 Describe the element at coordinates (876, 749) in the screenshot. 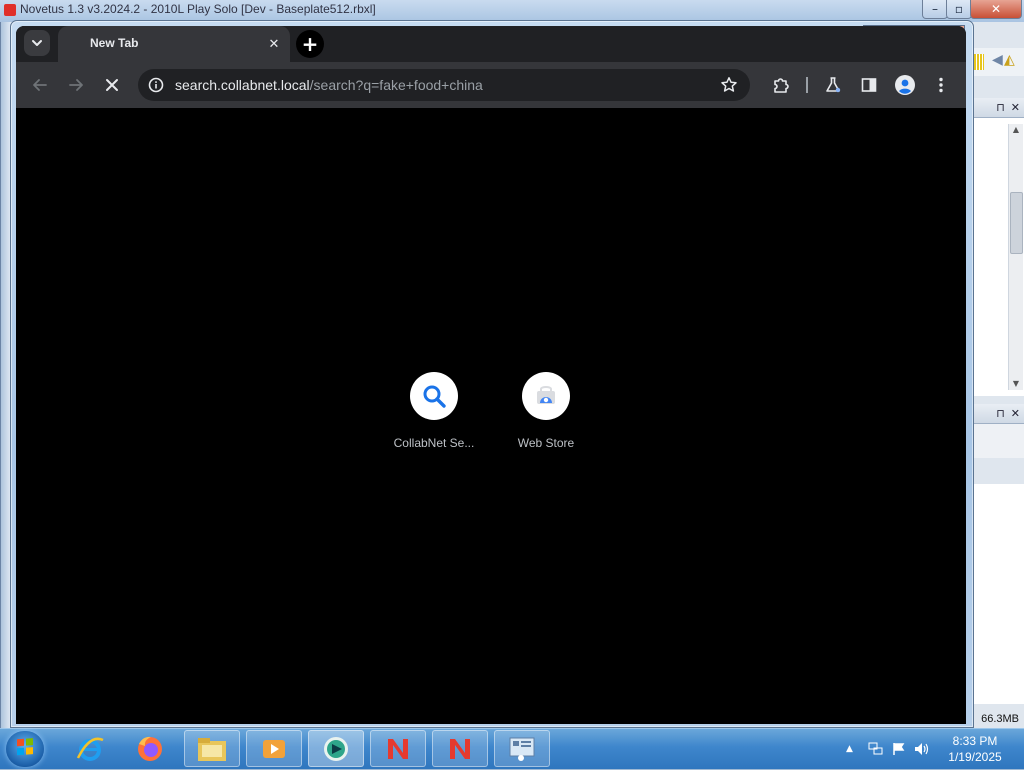

I see `network-icon` at that location.